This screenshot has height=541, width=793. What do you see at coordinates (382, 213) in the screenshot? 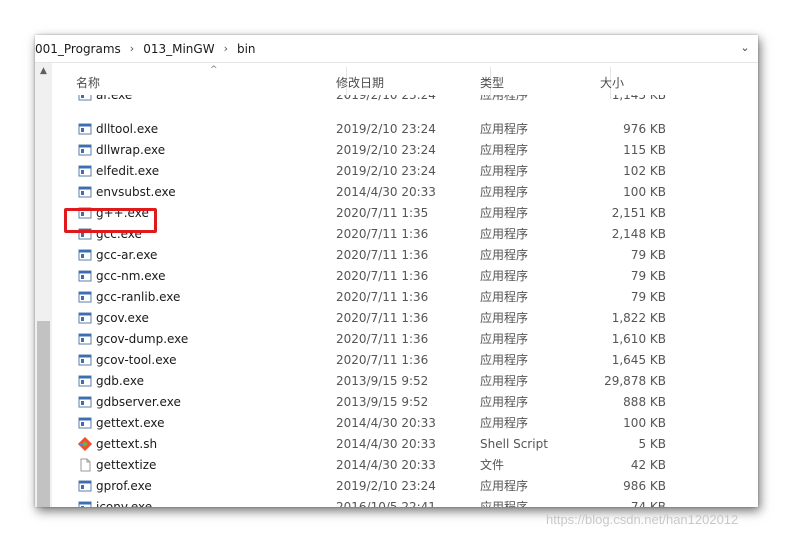
I see `file-date: 2020/7/11 1:35` at bounding box center [382, 213].